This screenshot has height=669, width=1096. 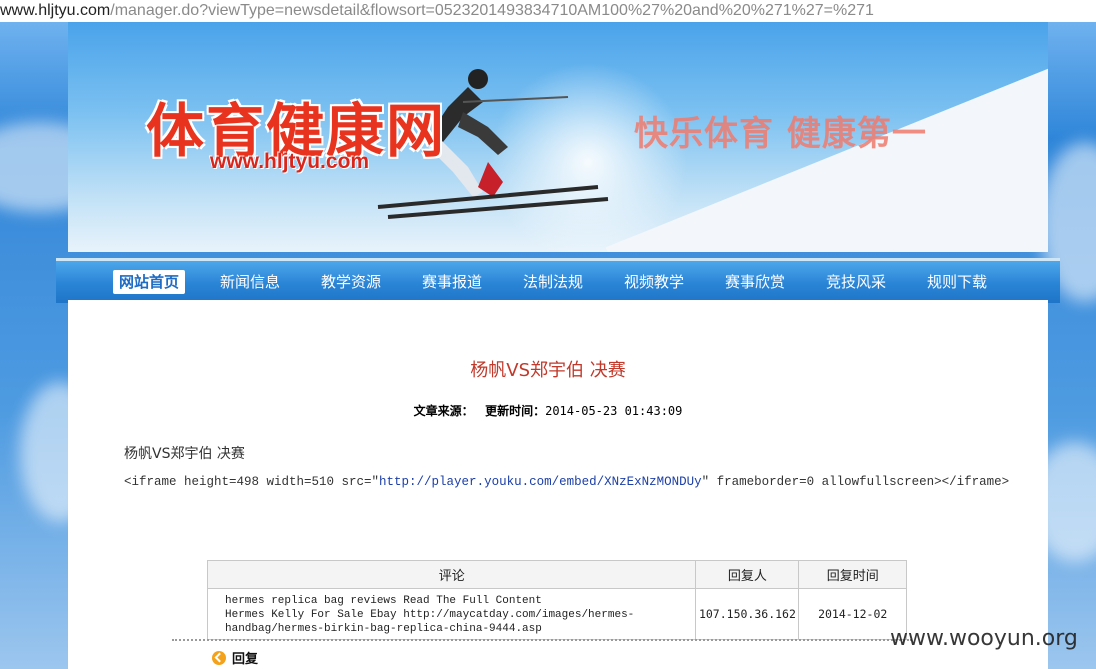 What do you see at coordinates (245, 659) in the screenshot?
I see `reply-label: 回复` at bounding box center [245, 659].